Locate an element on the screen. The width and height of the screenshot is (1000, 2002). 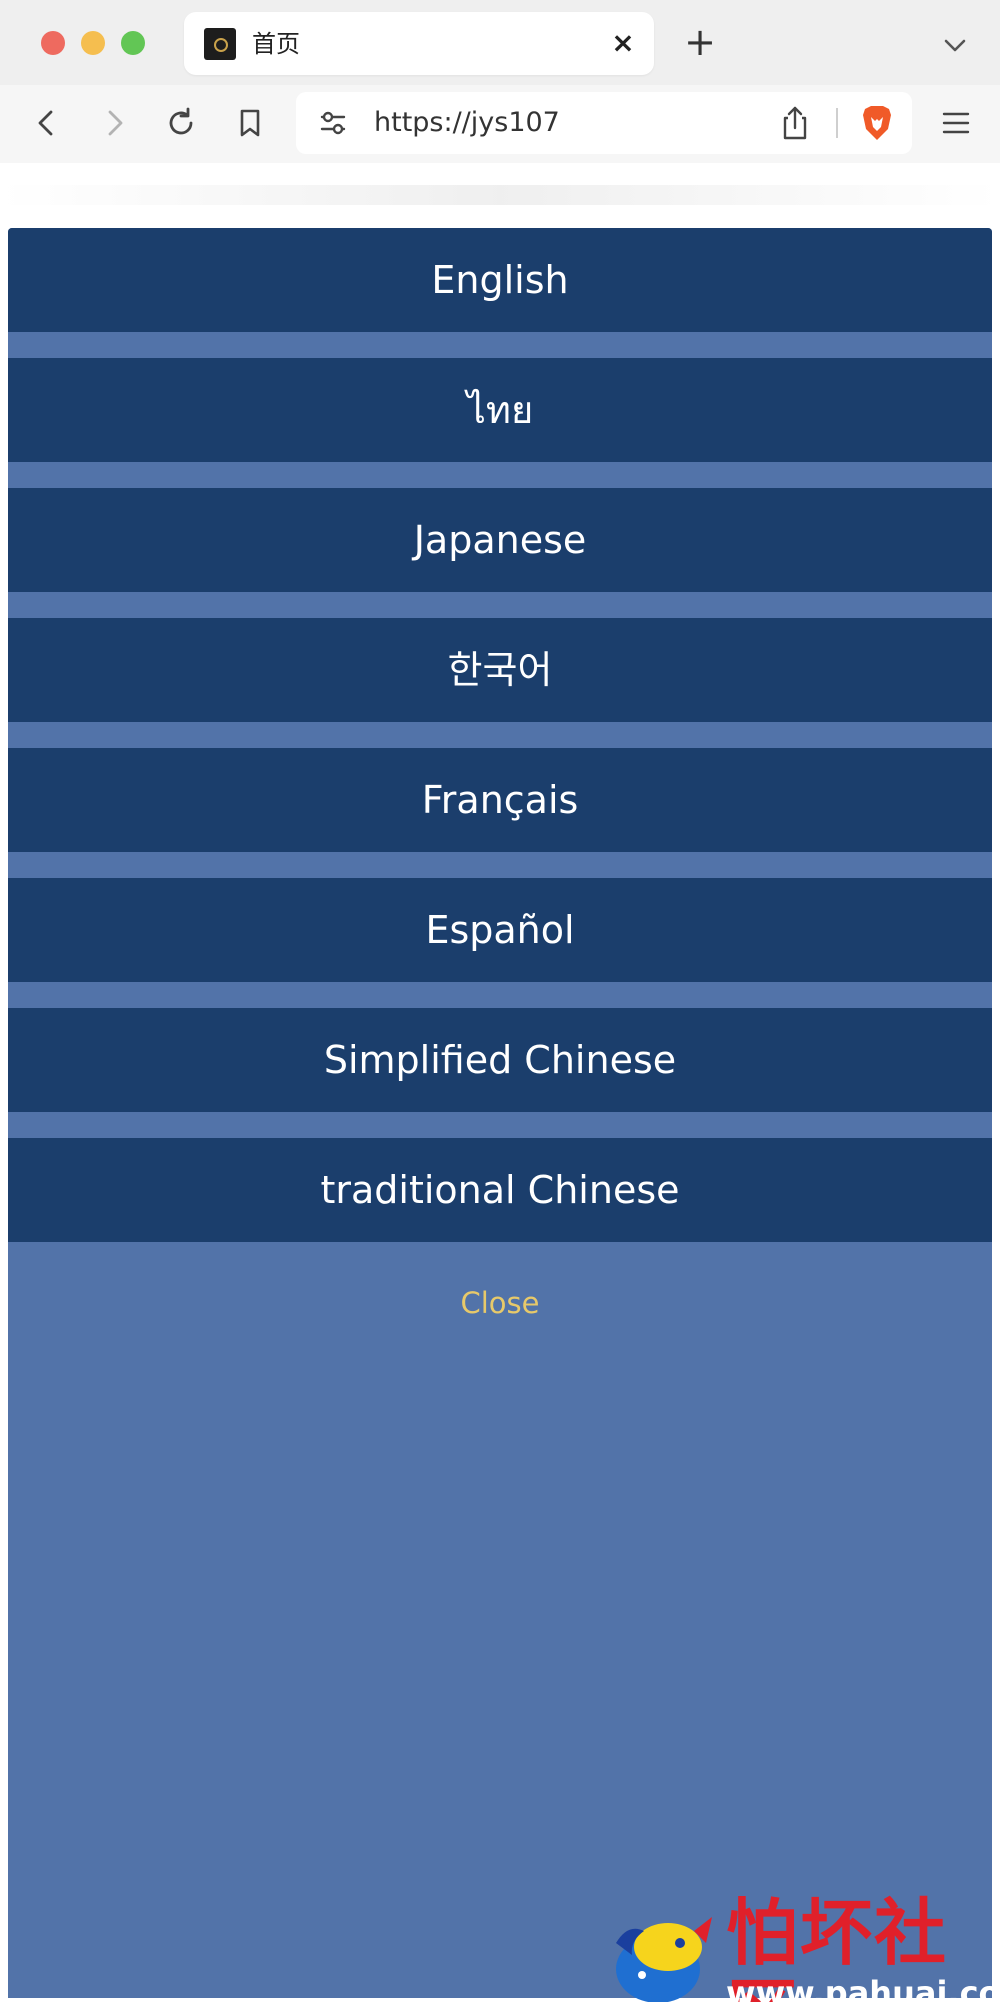
zoom-window-button is located at coordinates (133, 43).